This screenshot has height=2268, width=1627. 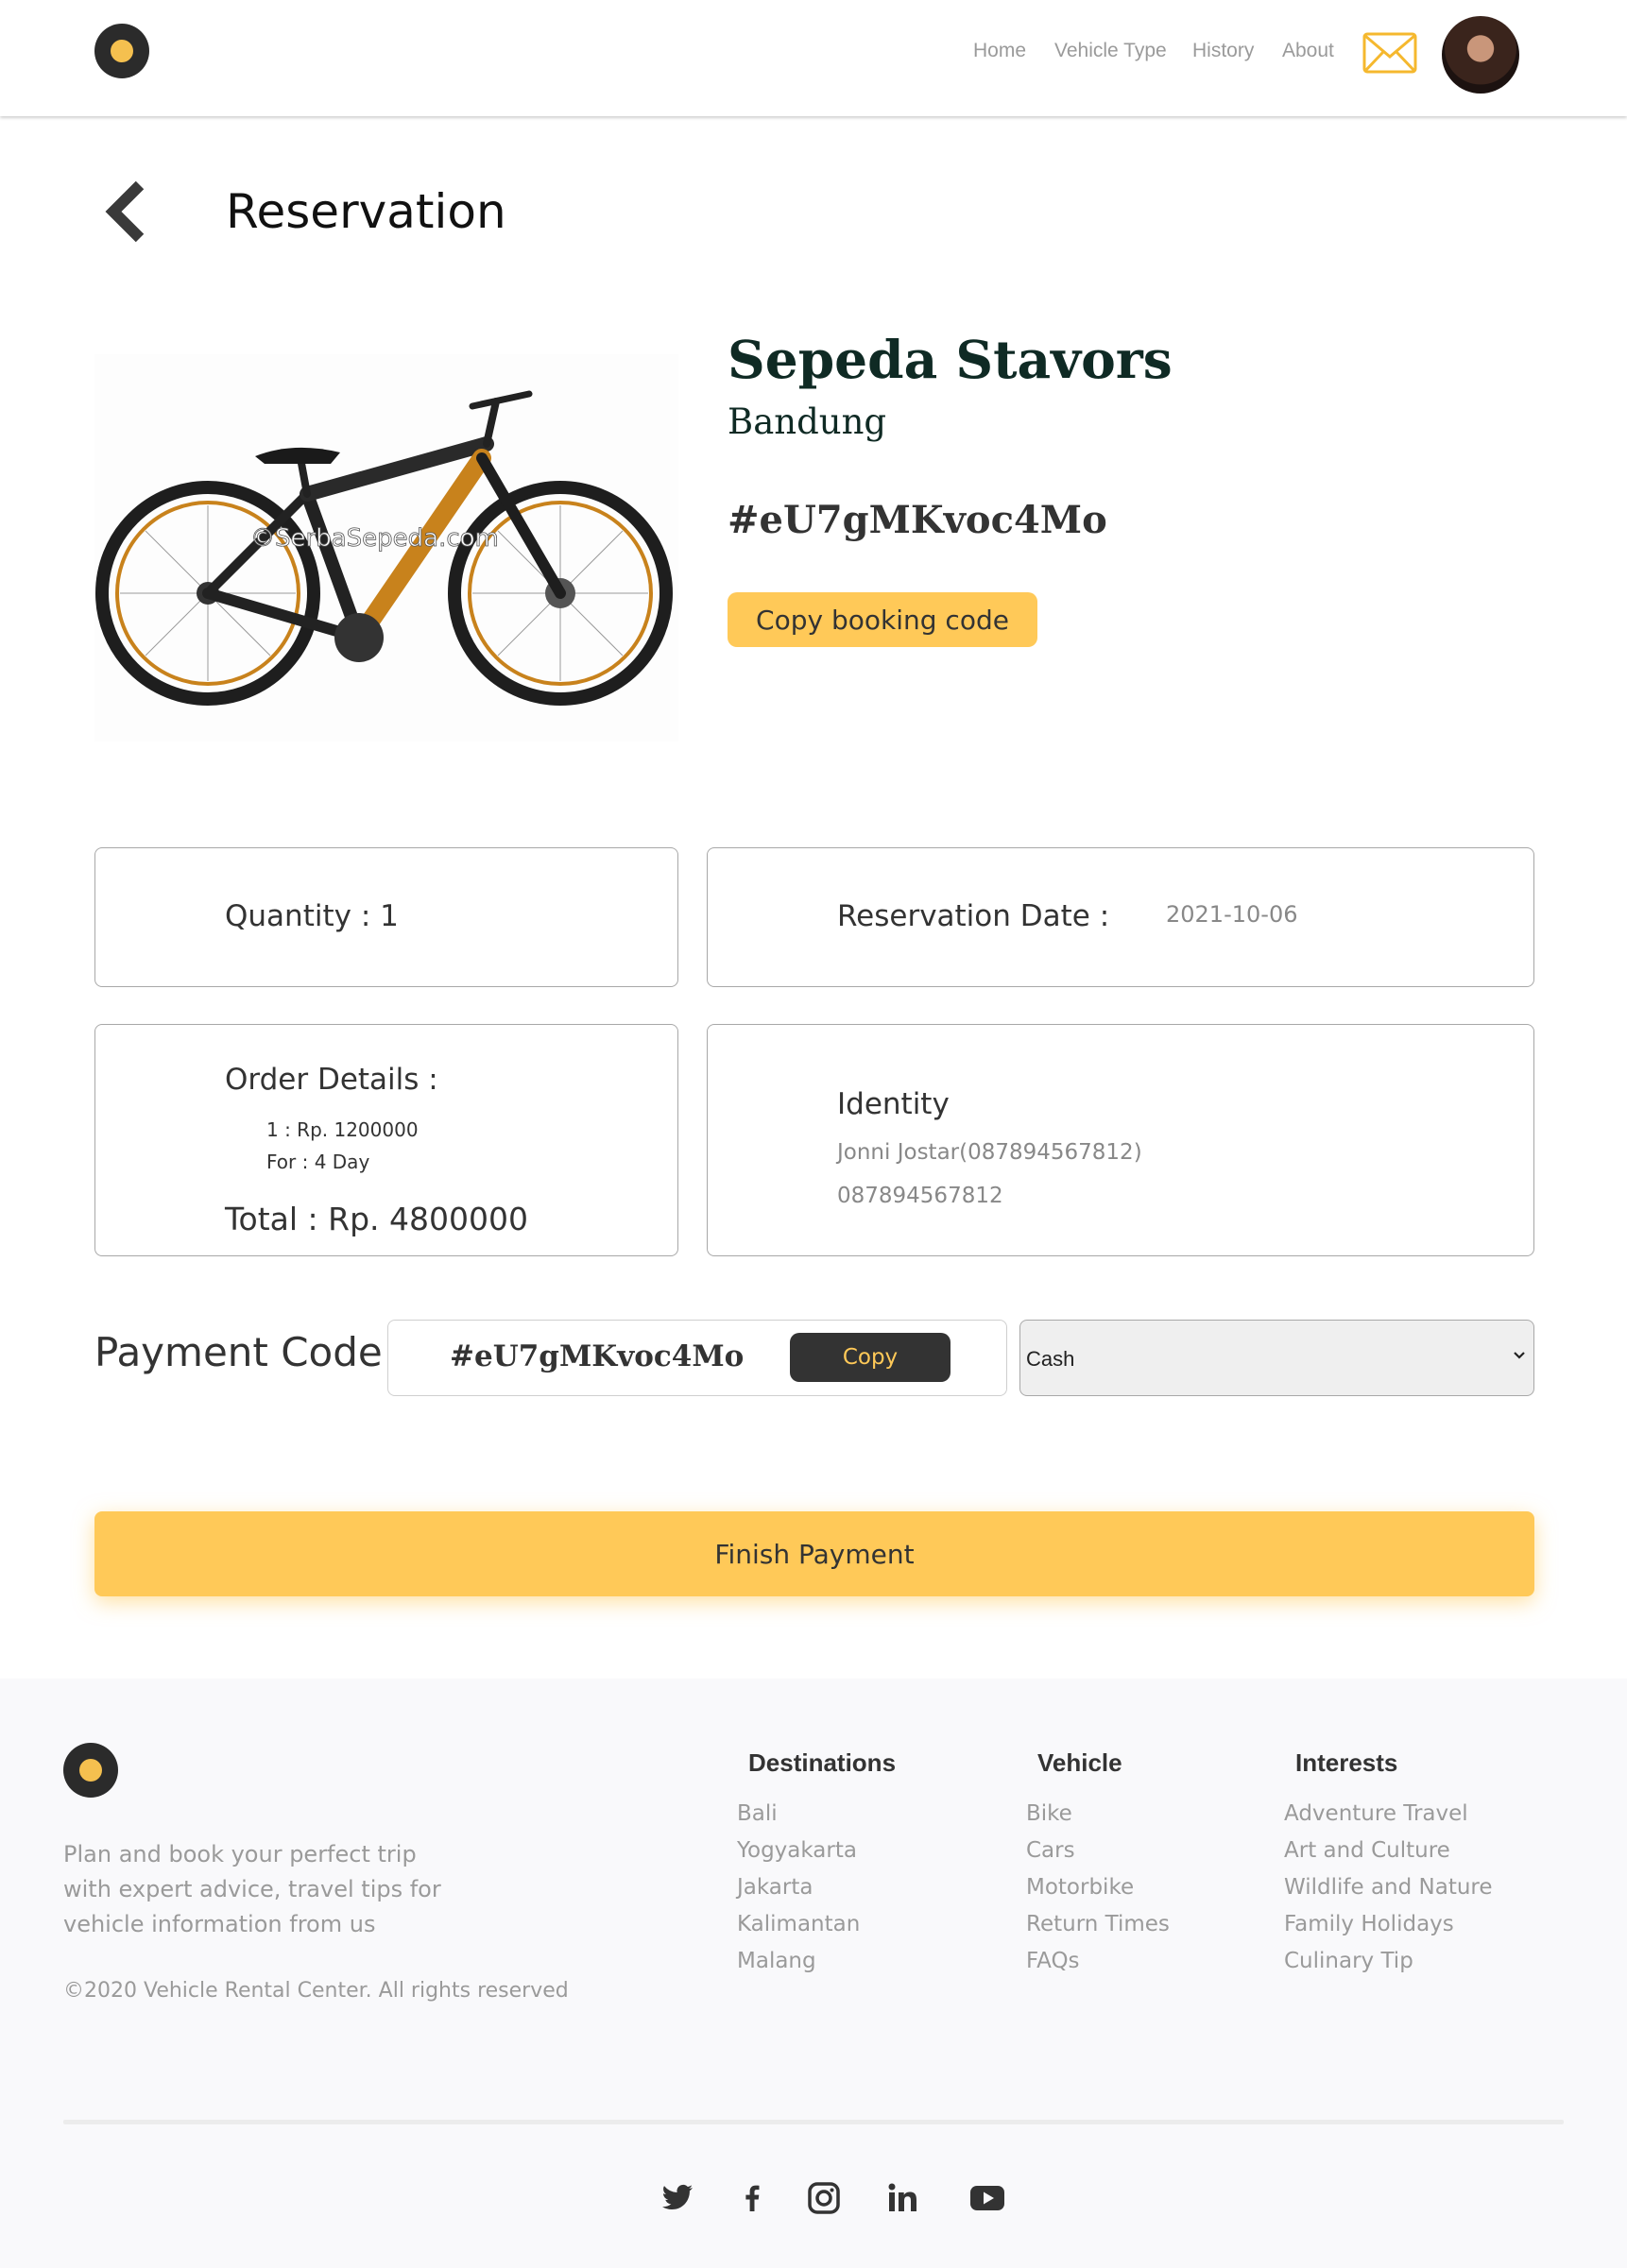 I want to click on payment-code-value: #eU7gMKvoc4Mo, so click(x=597, y=1356).